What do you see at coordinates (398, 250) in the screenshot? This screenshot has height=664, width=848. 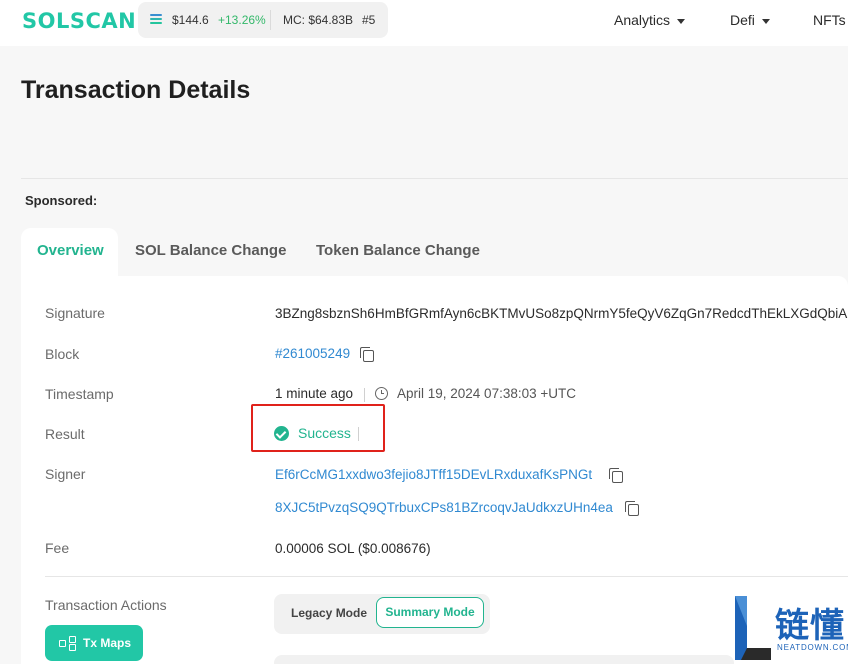 I see `tab-token-balance-change: Token Balance Change` at bounding box center [398, 250].